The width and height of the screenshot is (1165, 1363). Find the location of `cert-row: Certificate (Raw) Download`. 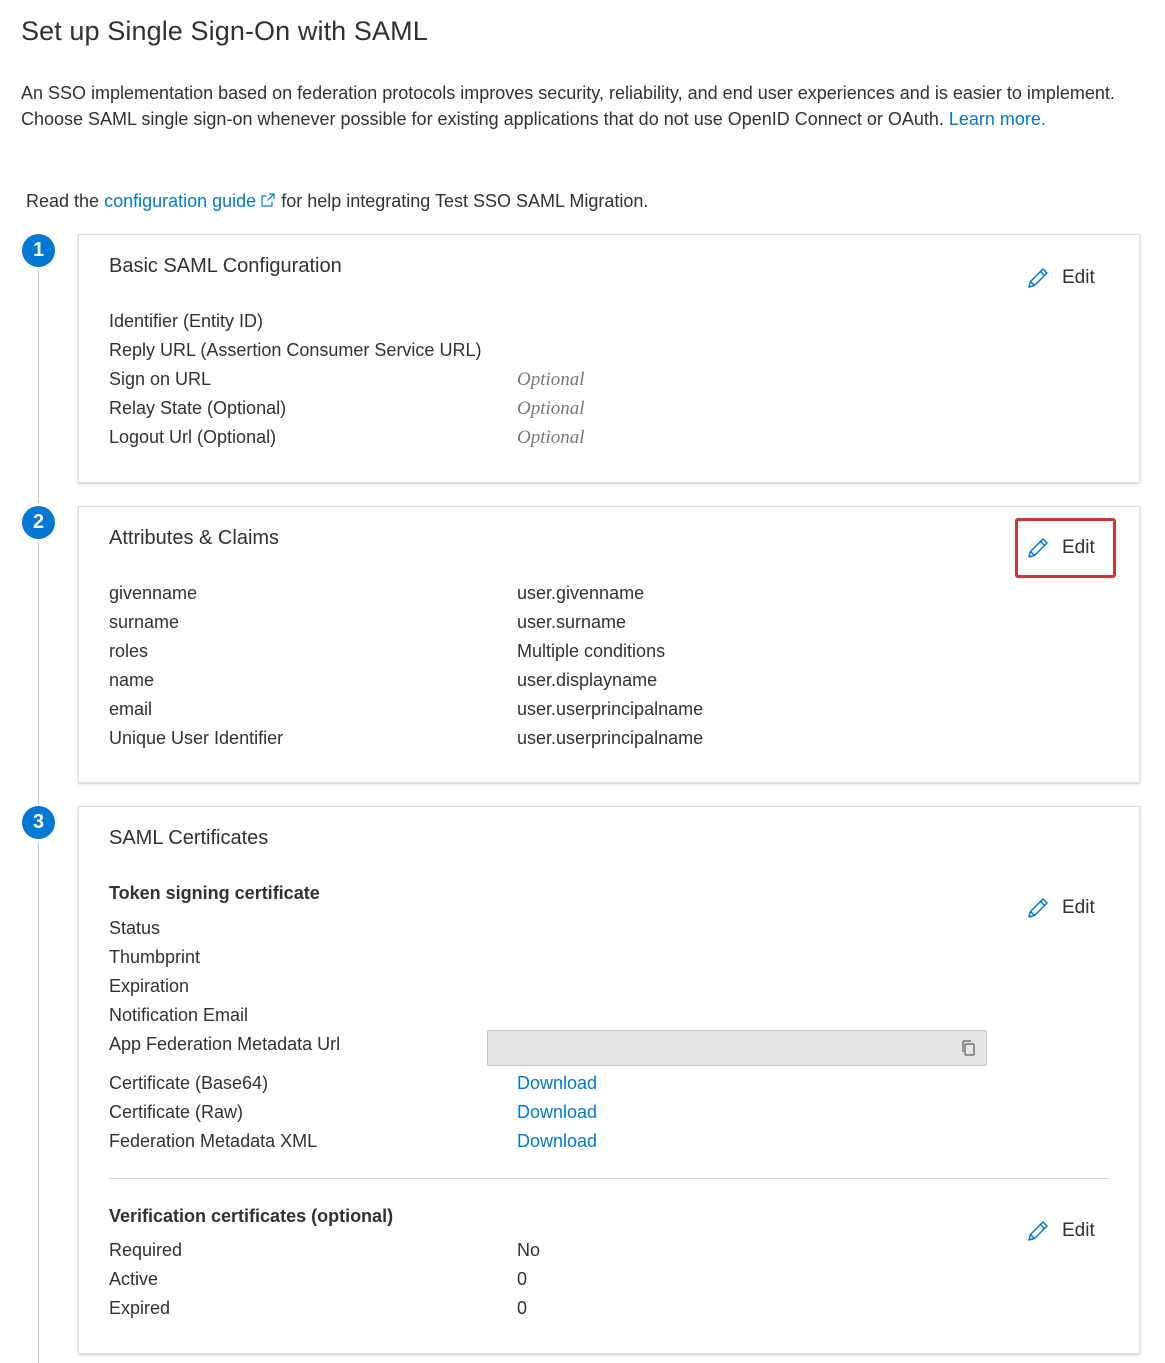

cert-row: Certificate (Raw) Download is located at coordinates (609, 1112).